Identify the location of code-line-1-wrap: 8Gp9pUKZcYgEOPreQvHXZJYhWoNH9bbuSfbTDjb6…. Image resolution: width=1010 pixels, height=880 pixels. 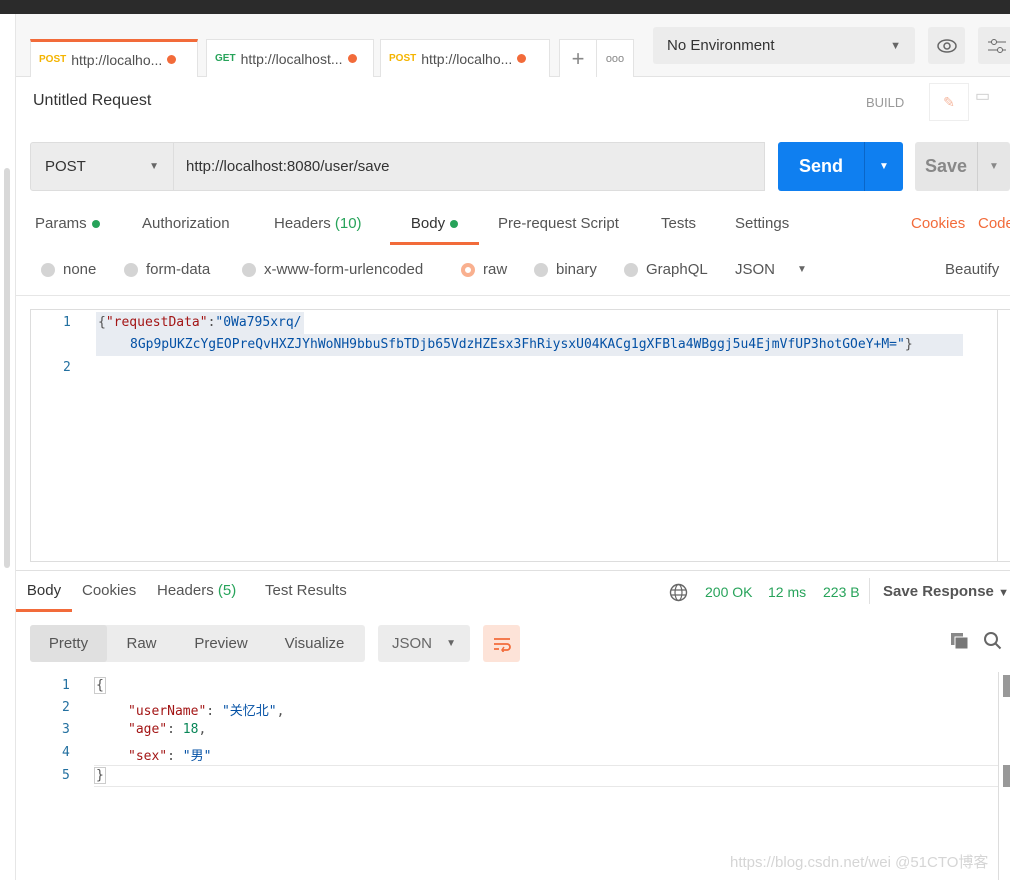
(529, 345).